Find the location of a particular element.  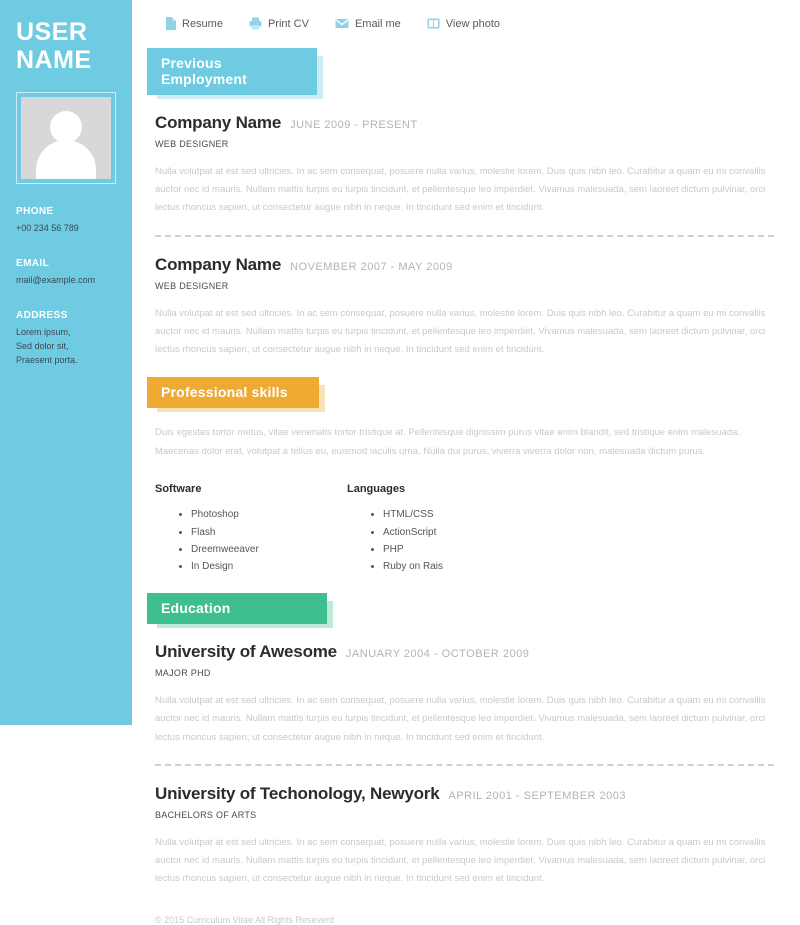

contact-email: EMAIL mail@example.com is located at coordinates (67, 273).